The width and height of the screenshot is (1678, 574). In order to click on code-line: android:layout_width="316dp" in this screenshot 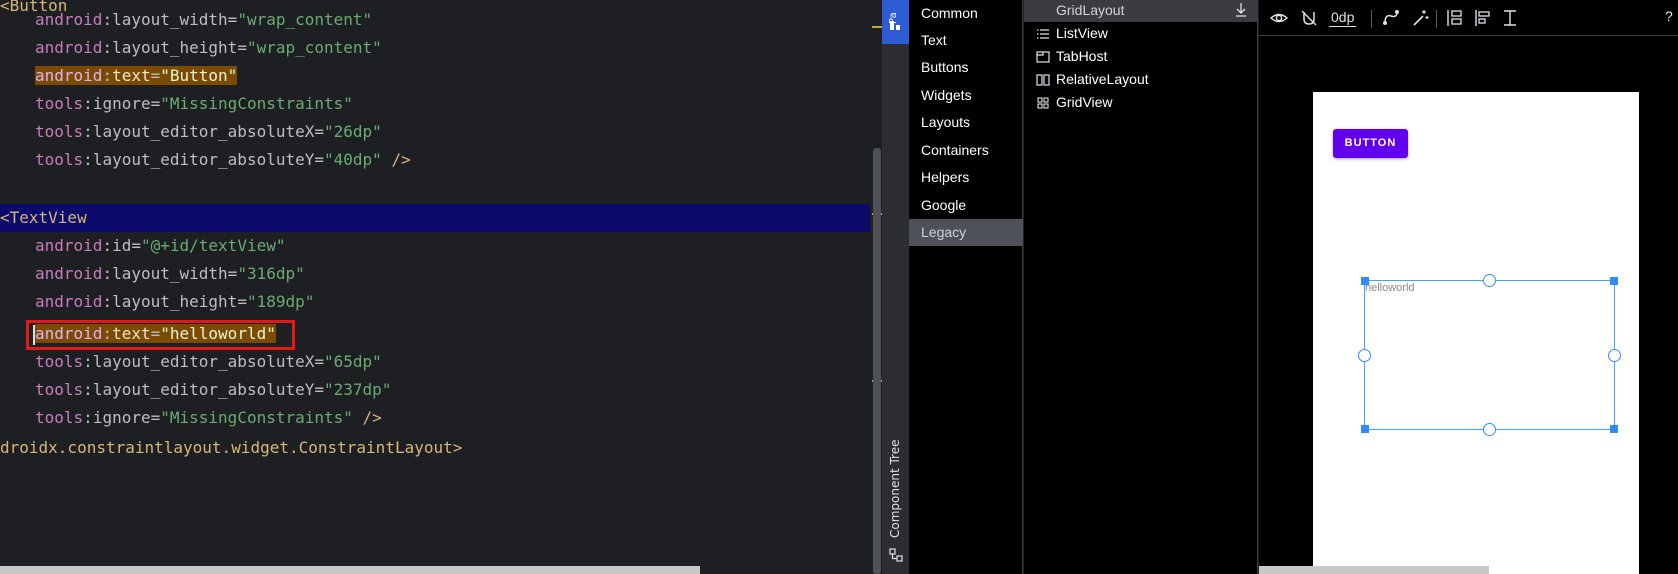, I will do `click(435, 274)`.